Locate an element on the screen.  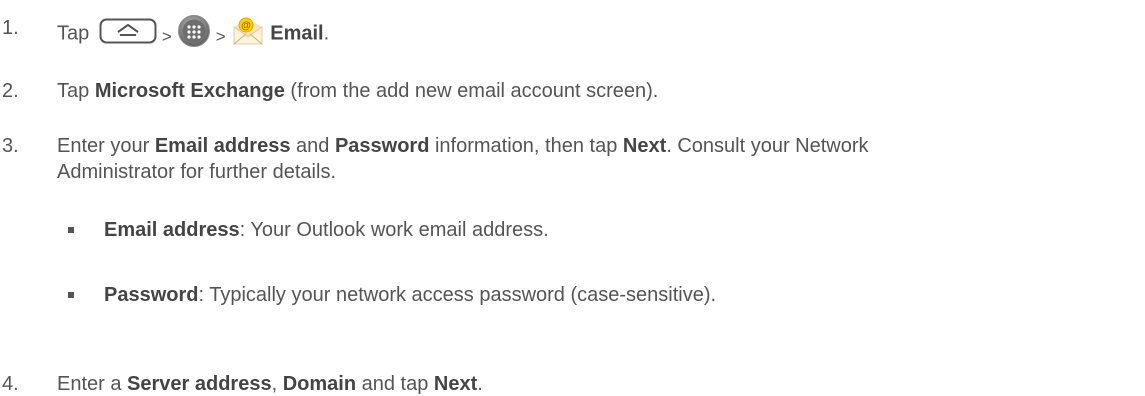
step-number: 2. is located at coordinates (10, 91).